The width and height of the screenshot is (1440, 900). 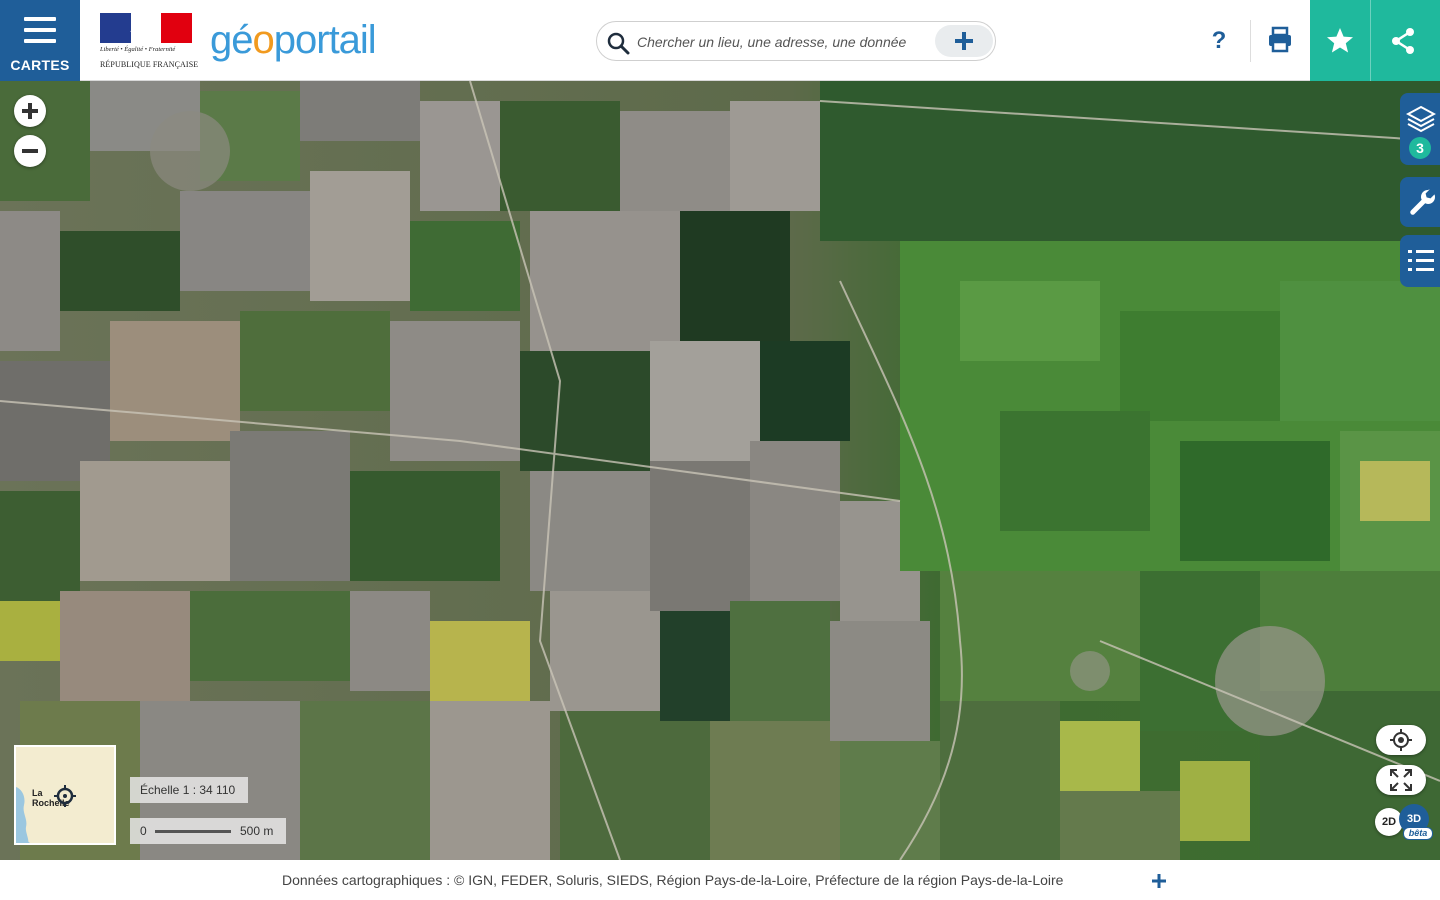 I want to click on overview-map: La Rochelle, so click(x=65, y=795).